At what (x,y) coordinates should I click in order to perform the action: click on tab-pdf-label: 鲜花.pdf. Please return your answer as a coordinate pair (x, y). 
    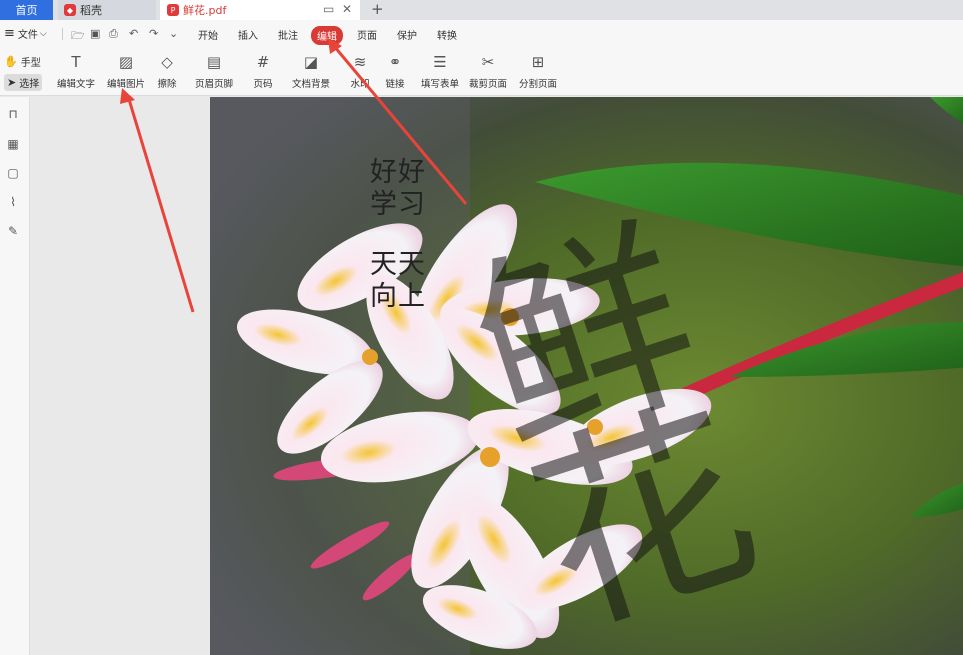
    Looking at the image, I should click on (205, 10).